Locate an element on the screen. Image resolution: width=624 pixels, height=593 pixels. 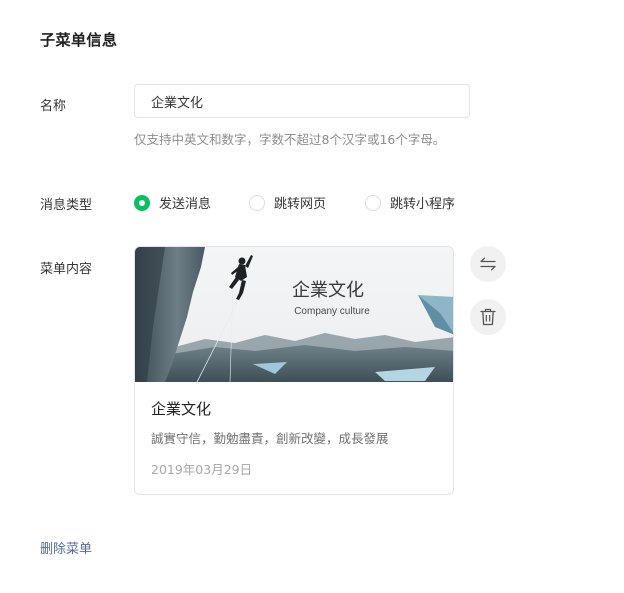
radio-send-message: 发送消息 is located at coordinates (172, 202).